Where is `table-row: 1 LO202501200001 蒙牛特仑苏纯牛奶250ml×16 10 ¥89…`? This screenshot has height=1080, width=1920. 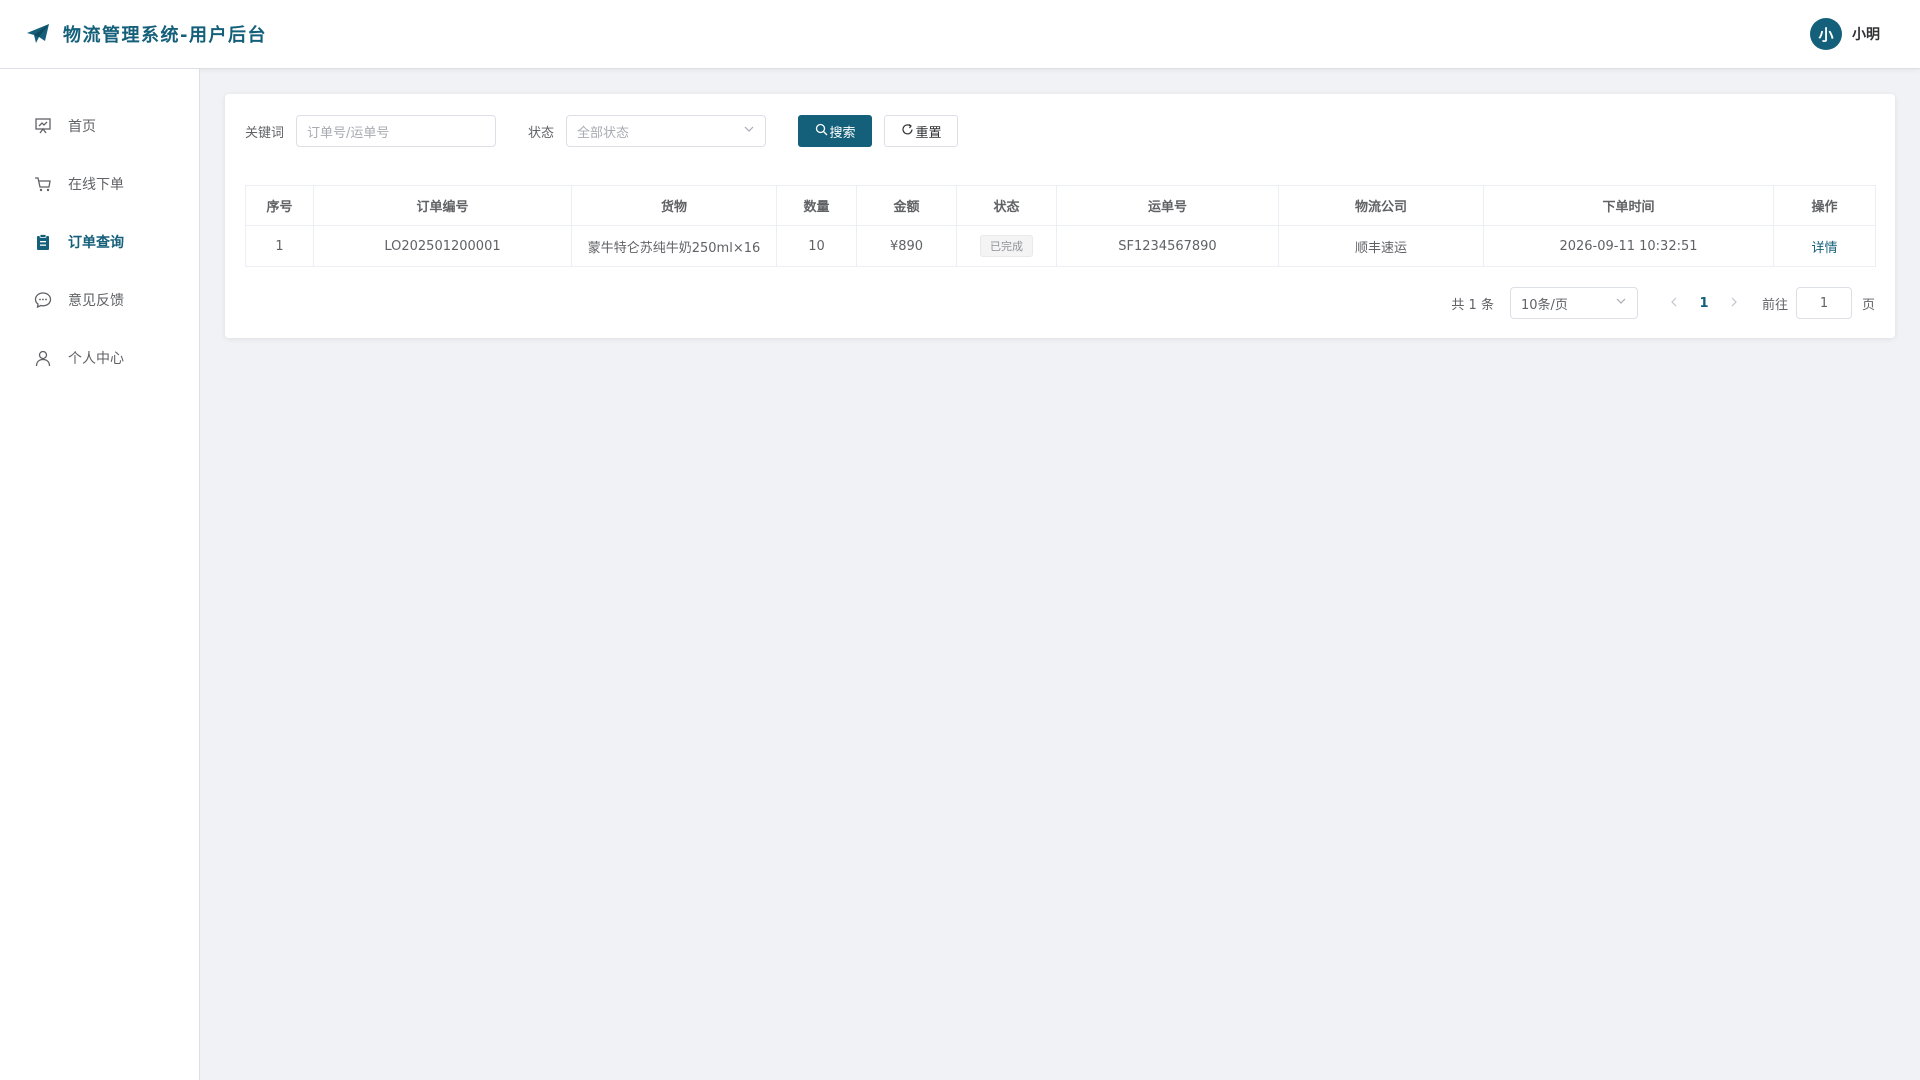
table-row: 1 LO202501200001 蒙牛特仑苏纯牛奶250ml×16 10 ¥89… is located at coordinates (1060, 246).